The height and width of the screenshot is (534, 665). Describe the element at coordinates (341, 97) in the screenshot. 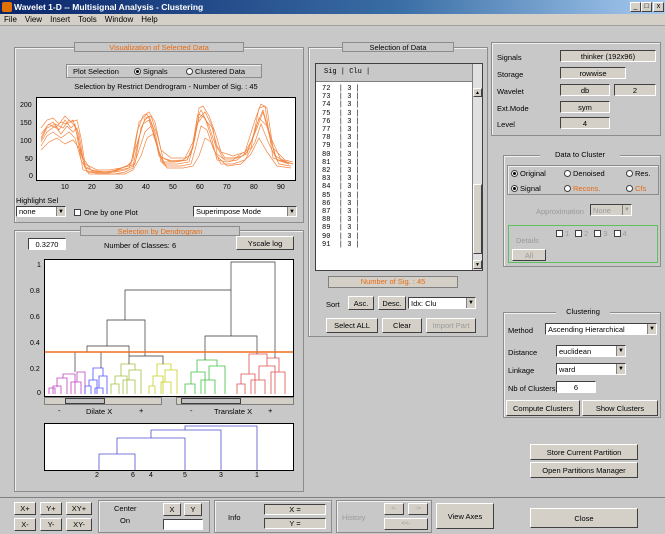

I see `list-item: 73 | 3 |` at that location.